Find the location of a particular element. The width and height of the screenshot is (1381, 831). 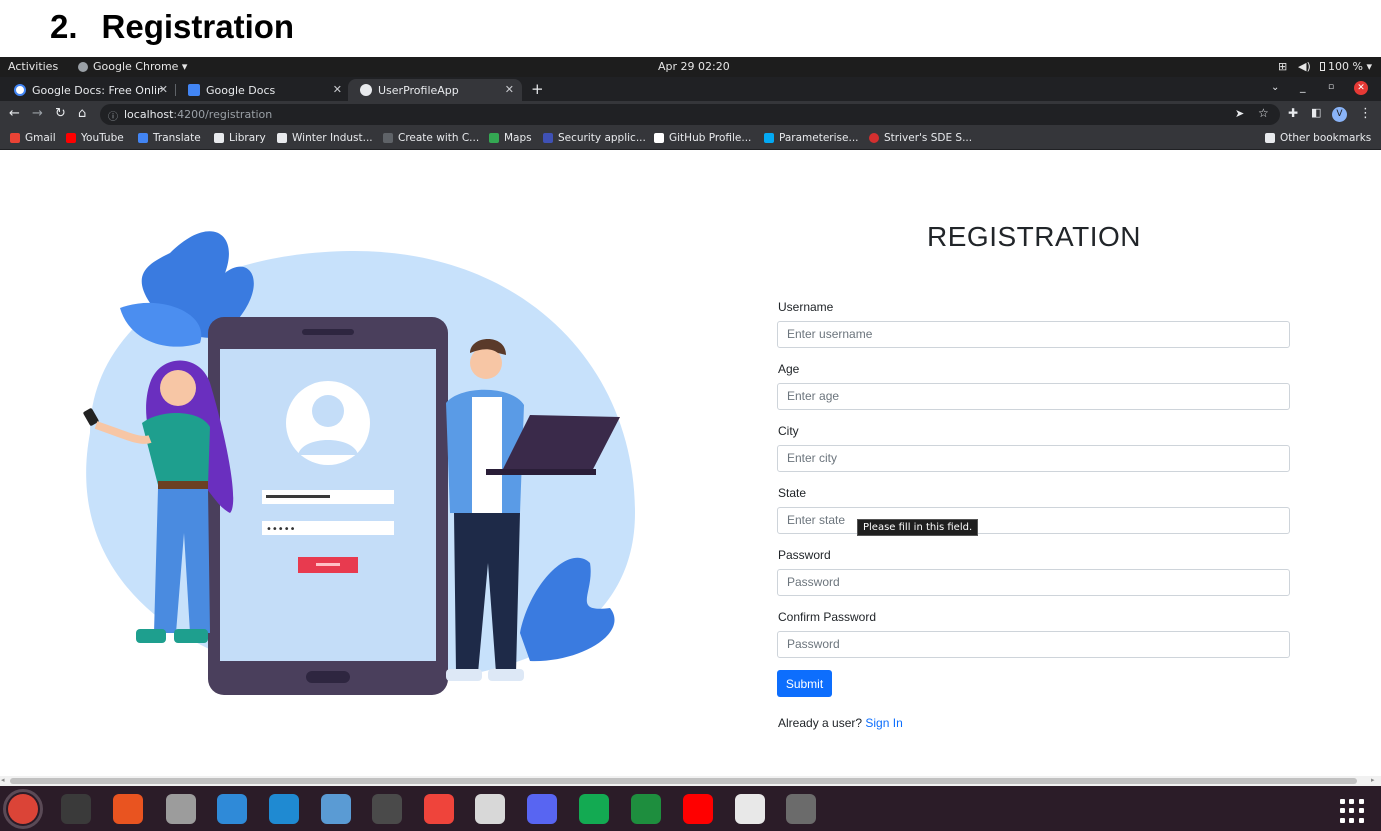

show-applications-icon is located at coordinates (1352, 811).